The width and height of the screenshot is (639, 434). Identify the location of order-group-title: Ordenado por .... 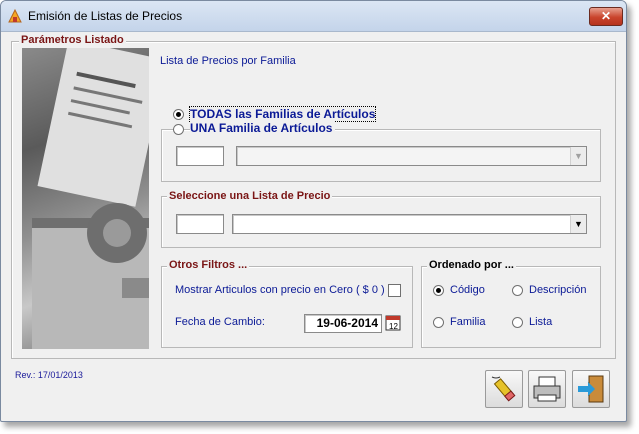
(471, 265).